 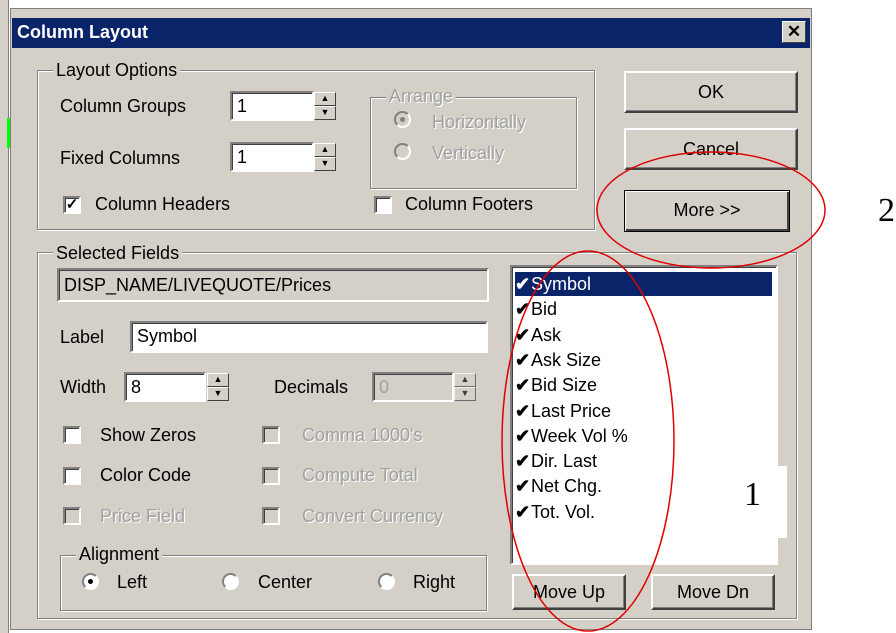 I want to click on check-mark-icon: ✓, so click(x=72, y=204).